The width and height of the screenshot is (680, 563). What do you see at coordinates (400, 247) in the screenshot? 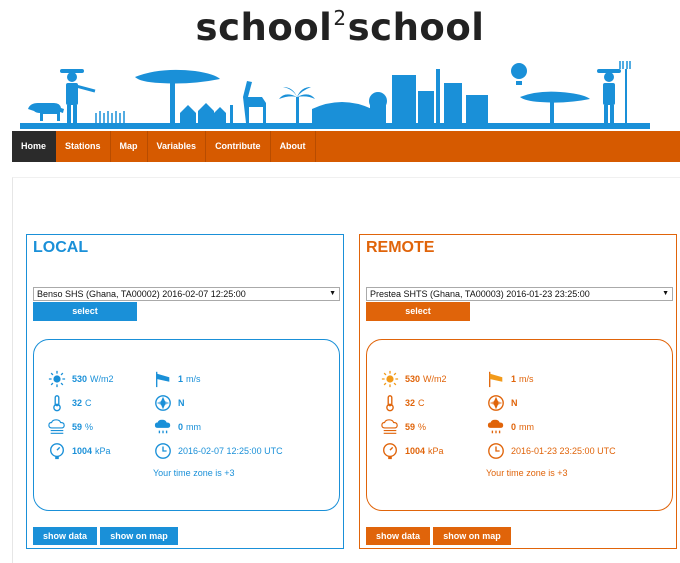
I see `panel-title: REMOTE` at bounding box center [400, 247].